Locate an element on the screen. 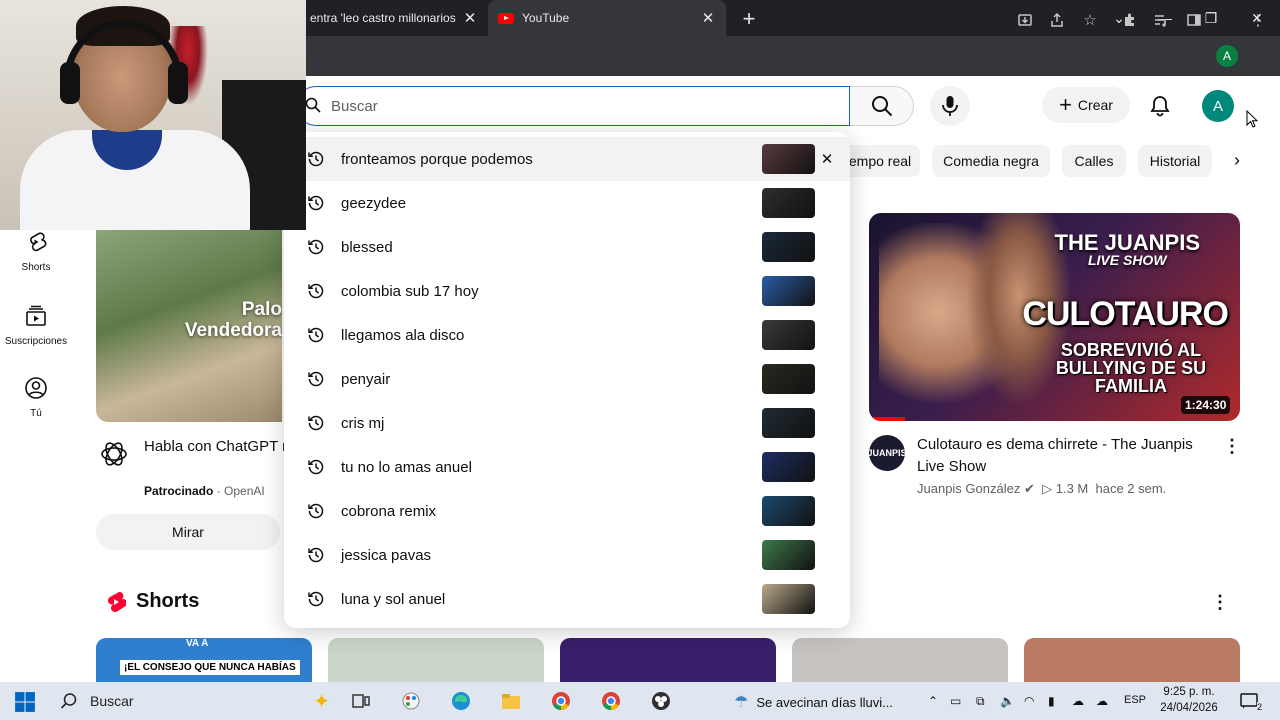 The height and width of the screenshot is (720, 1280). suggestion-text: fronteamos porque podemos is located at coordinates (437, 159).